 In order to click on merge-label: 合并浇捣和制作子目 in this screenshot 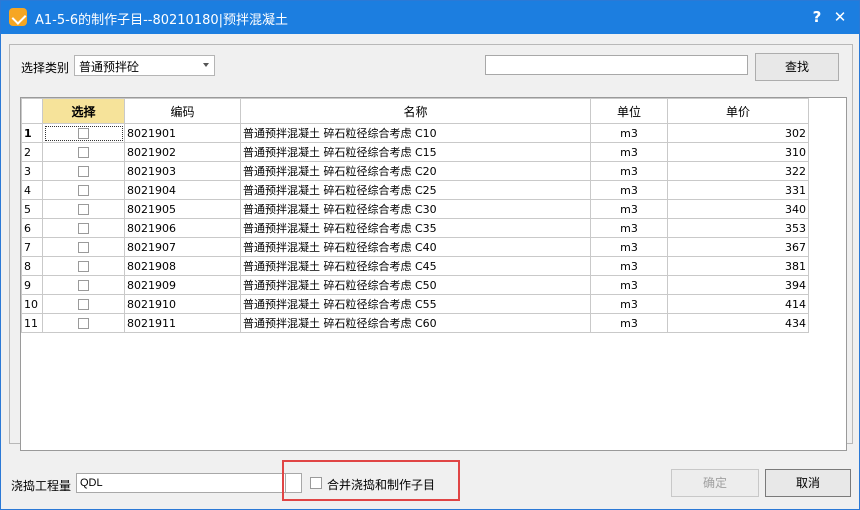, I will do `click(381, 485)`.